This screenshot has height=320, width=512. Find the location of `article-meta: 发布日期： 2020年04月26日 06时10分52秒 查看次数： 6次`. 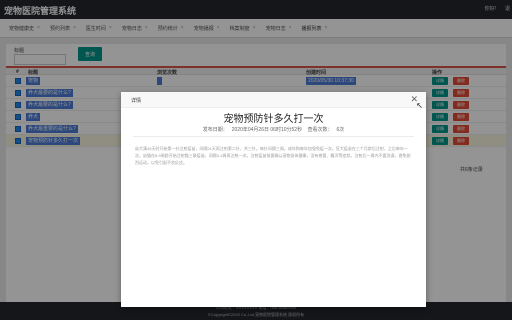

article-meta: 发布日期： 2020年04月26日 06时10分52秒 查看次数： 6次 is located at coordinates (273, 129).